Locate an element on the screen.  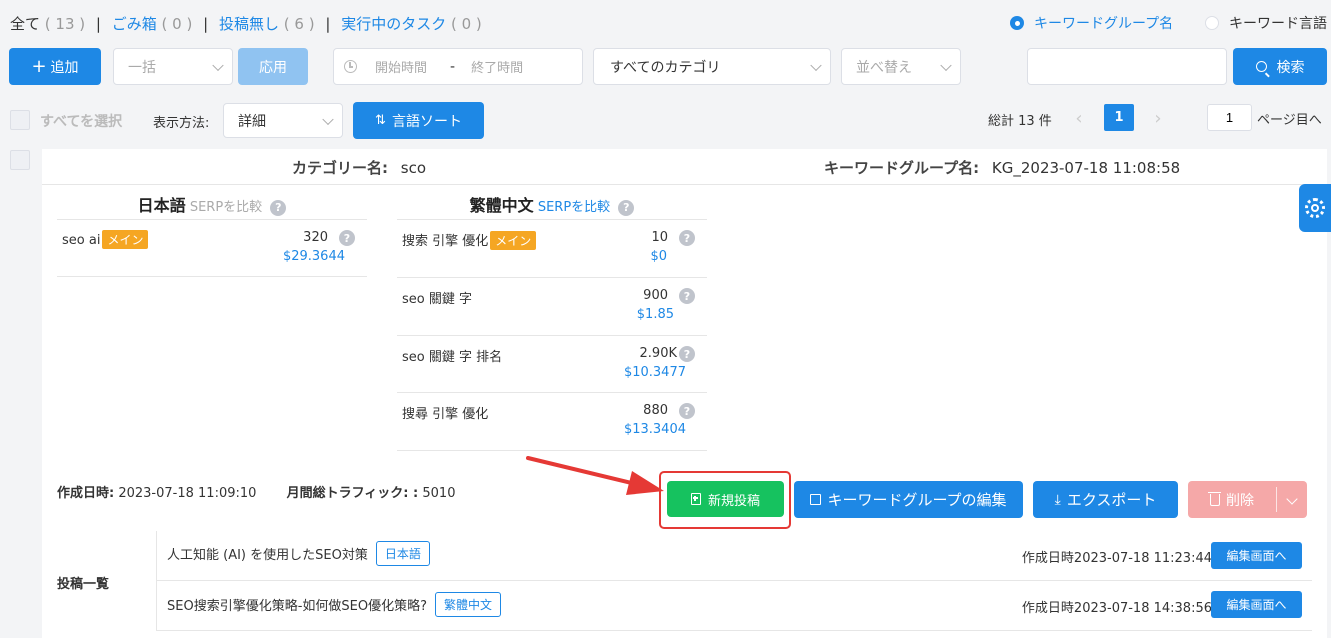
filter-all: 全て ( 13 ) is located at coordinates (47, 24).